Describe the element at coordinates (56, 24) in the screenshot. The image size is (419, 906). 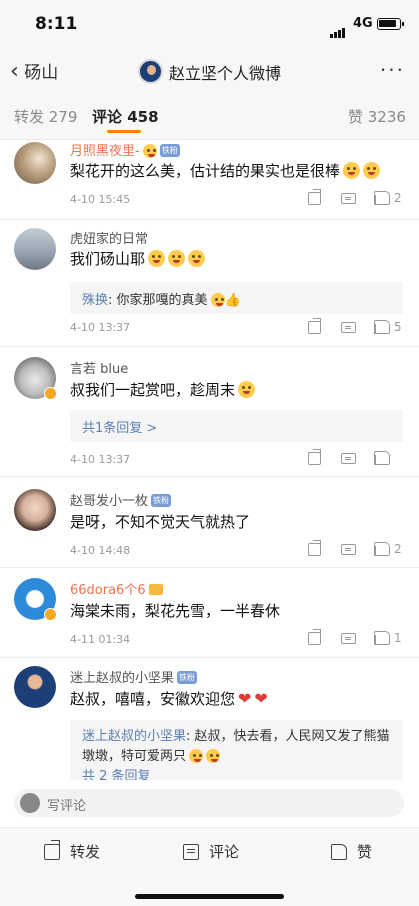
I see `clock: 8:11` at that location.